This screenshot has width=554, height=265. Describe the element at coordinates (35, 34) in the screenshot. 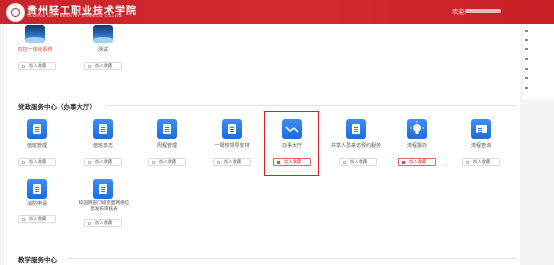

I see `internal-control-icon` at that location.